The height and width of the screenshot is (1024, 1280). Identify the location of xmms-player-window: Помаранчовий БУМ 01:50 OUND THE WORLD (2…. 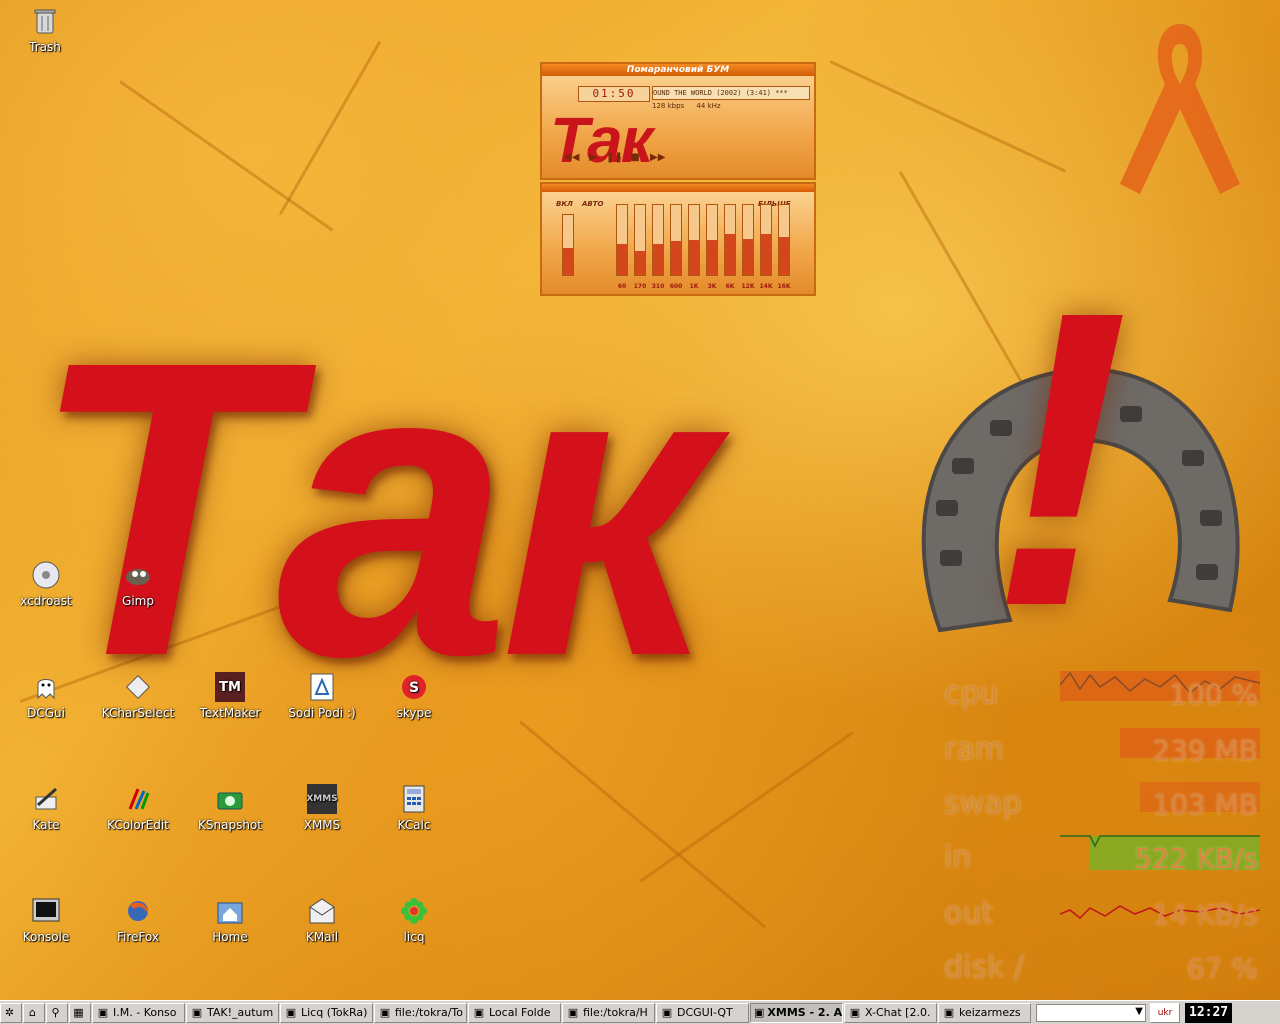
(678, 179).